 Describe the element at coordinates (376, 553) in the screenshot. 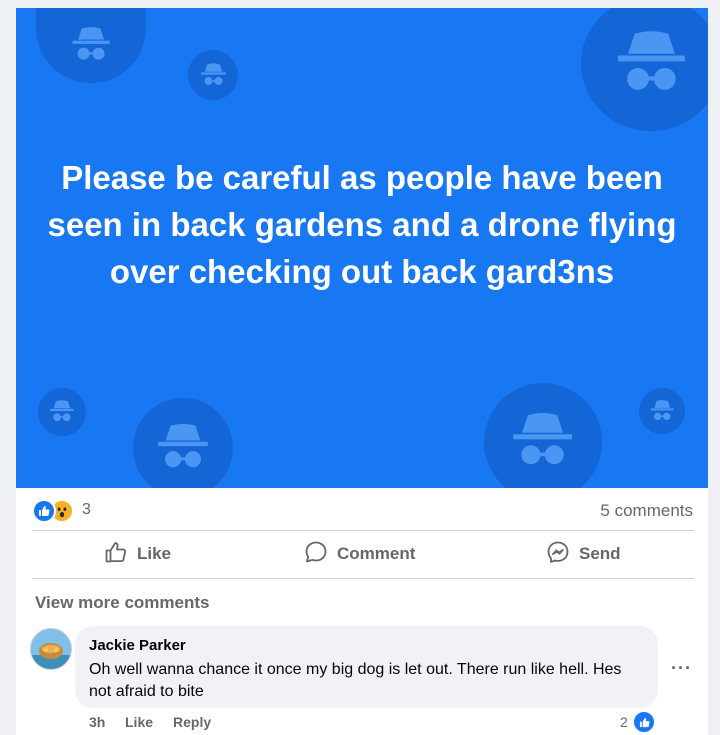

I see `comment-button-label: Comment` at that location.